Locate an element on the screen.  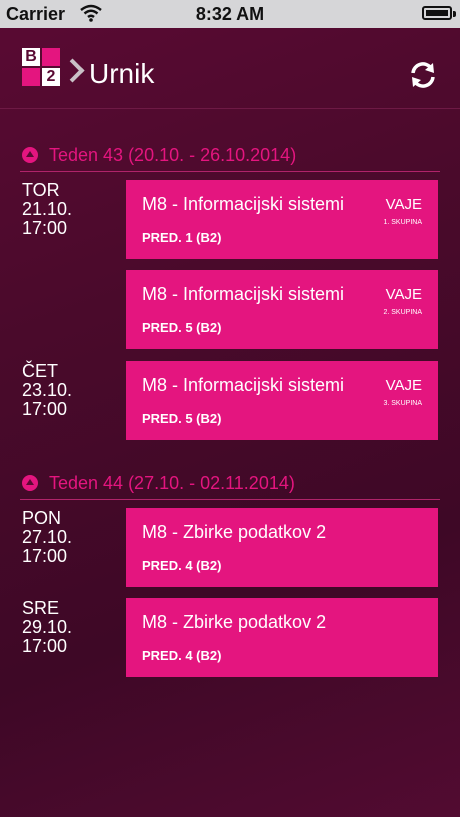
status-bar: Carrier 8:32 AM is located at coordinates (230, 14).